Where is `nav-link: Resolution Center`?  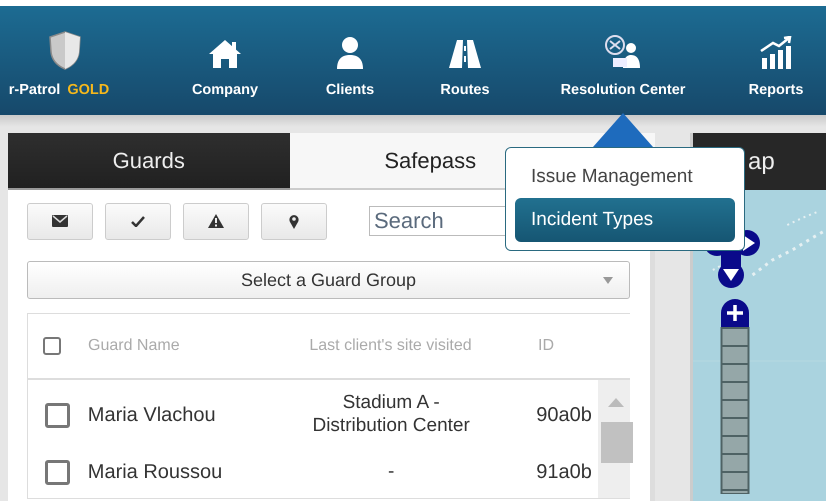 nav-link: Resolution Center is located at coordinates (623, 90).